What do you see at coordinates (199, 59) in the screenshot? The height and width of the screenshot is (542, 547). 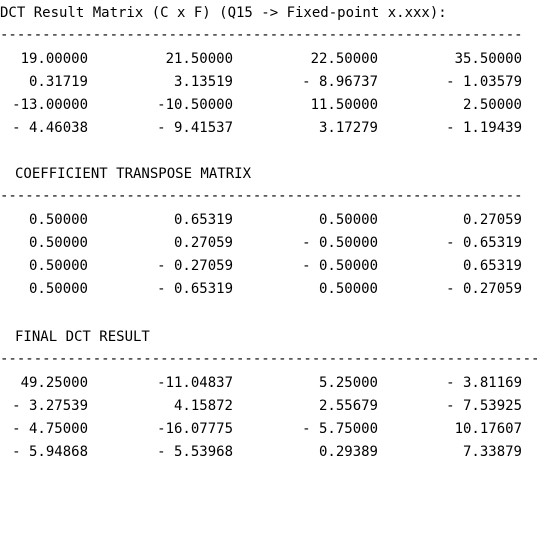 I see `matrix-cell: 21.50000` at bounding box center [199, 59].